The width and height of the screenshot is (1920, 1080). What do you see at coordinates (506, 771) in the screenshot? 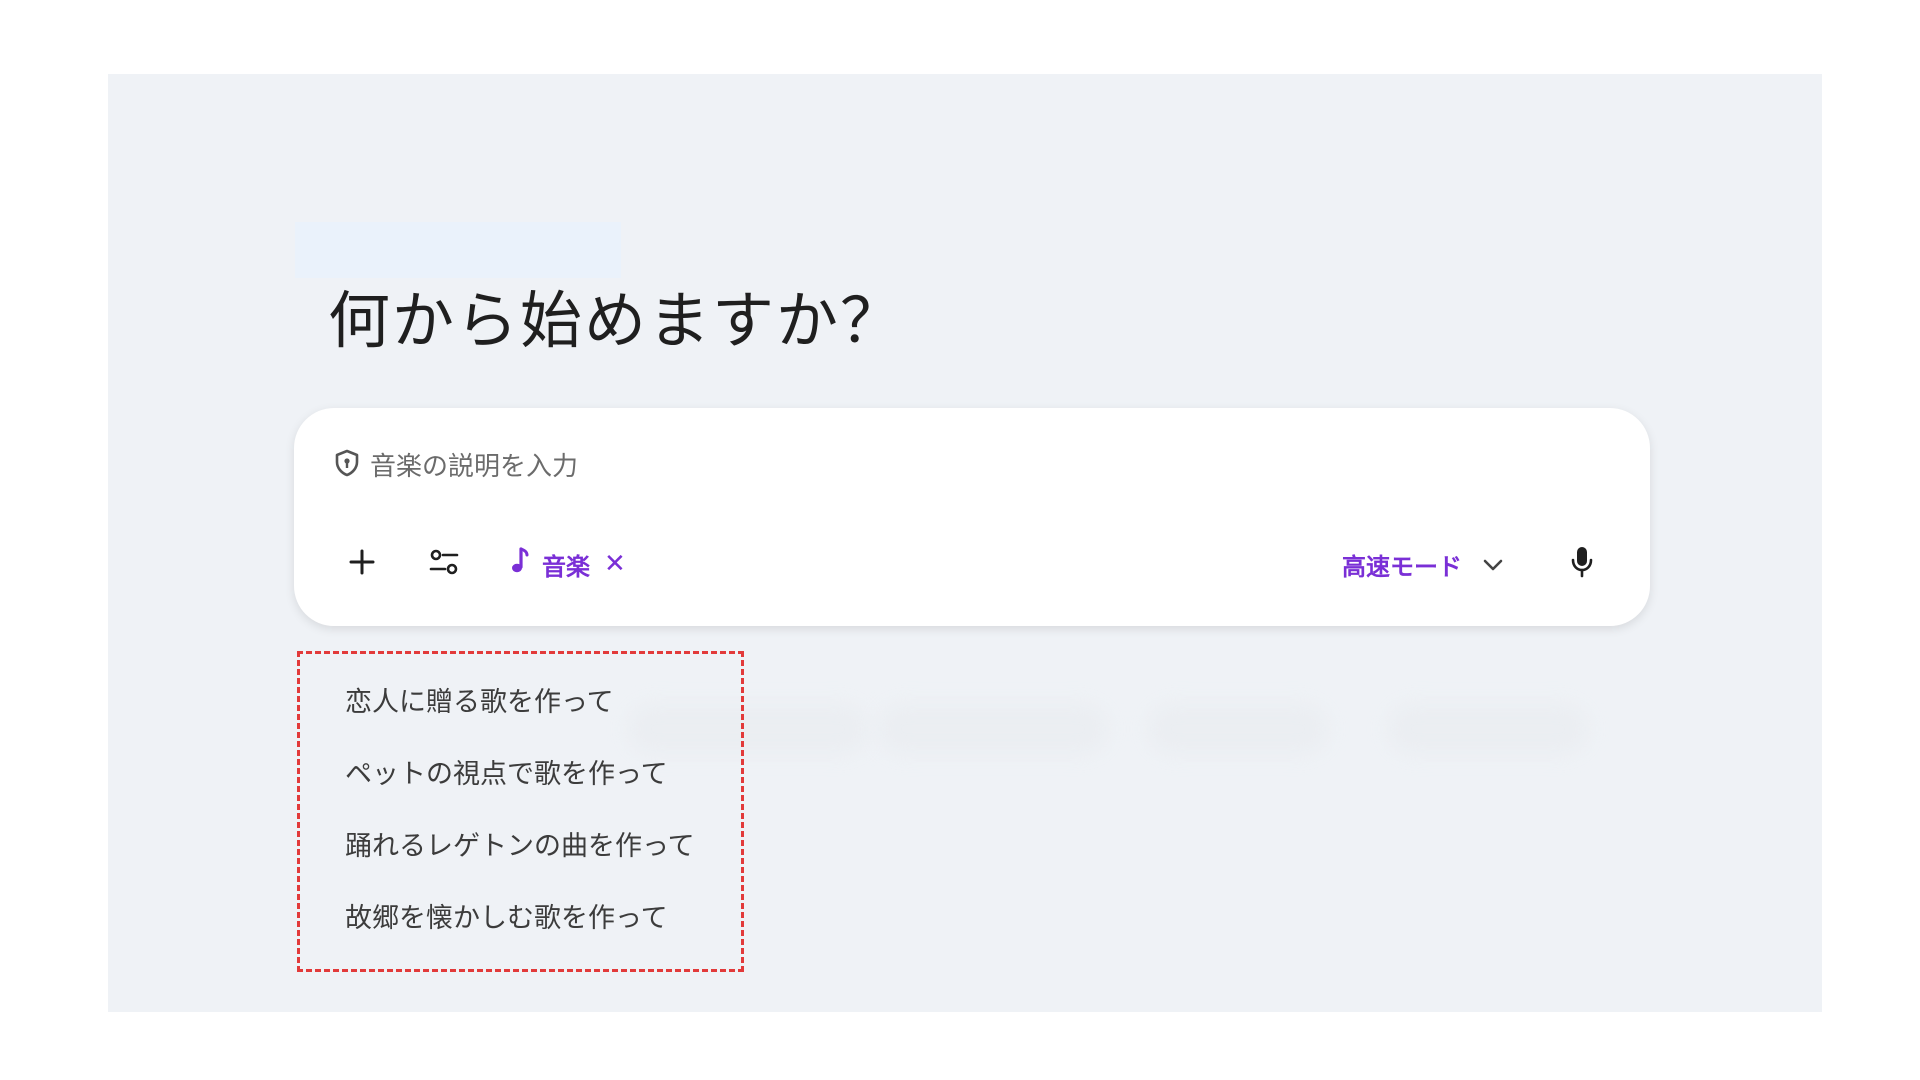
I see `suggestion-item: ペットの視点で歌を作って` at bounding box center [506, 771].